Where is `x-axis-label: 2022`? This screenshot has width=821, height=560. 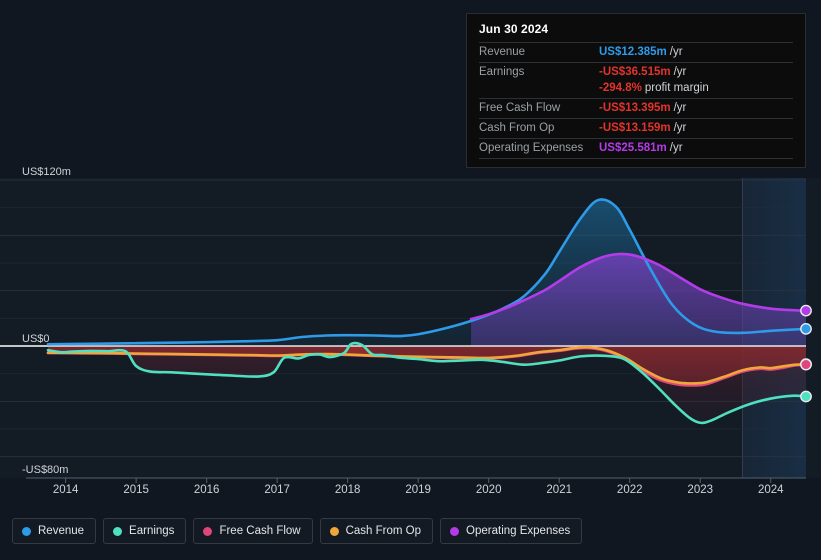 x-axis-label: 2022 is located at coordinates (629, 490).